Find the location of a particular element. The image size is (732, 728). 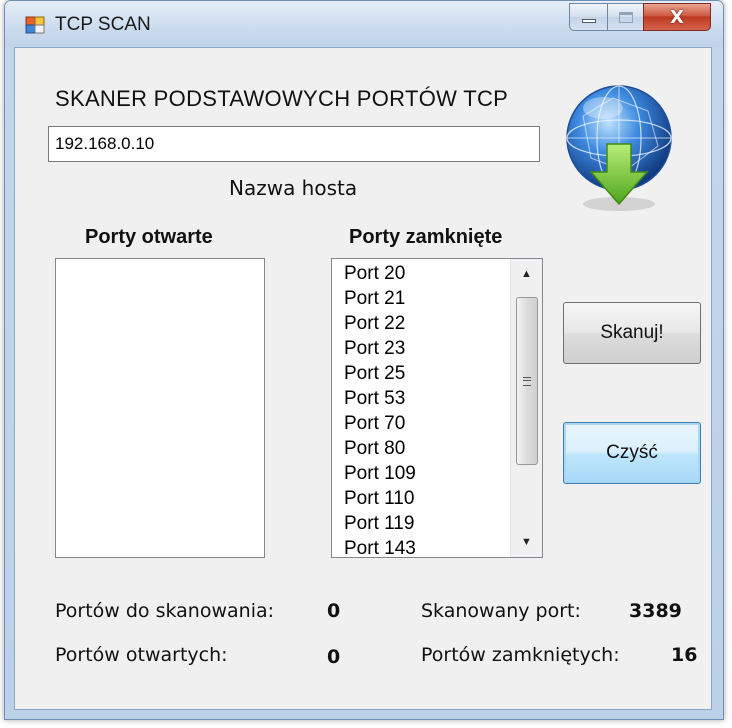

title-bar: TCP SCAN X is located at coordinates (364, 24).